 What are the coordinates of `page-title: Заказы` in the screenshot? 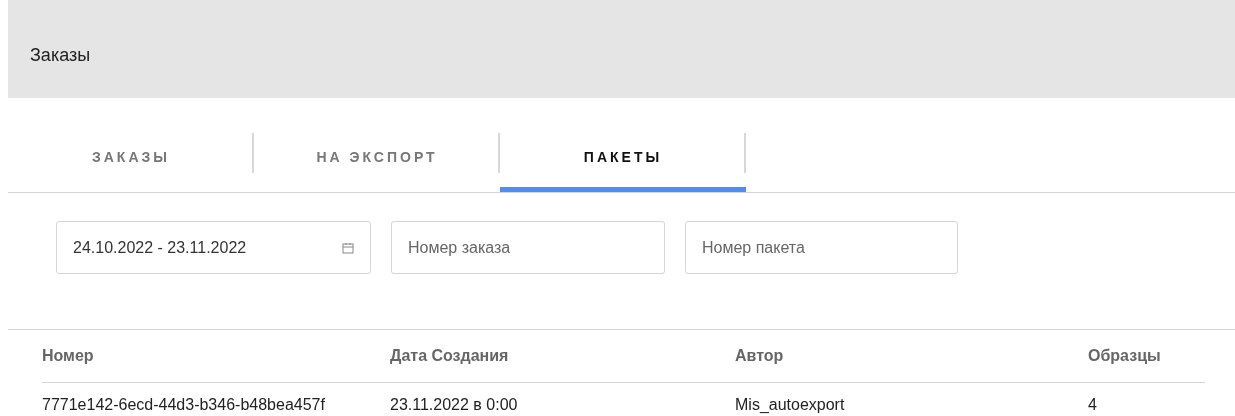 It's located at (60, 55).